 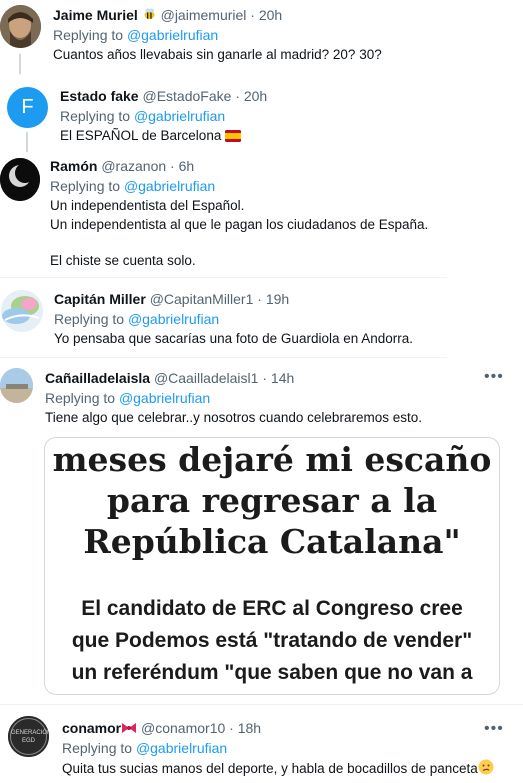 I want to click on display-name: Cañailladelaisla, so click(x=97, y=378).